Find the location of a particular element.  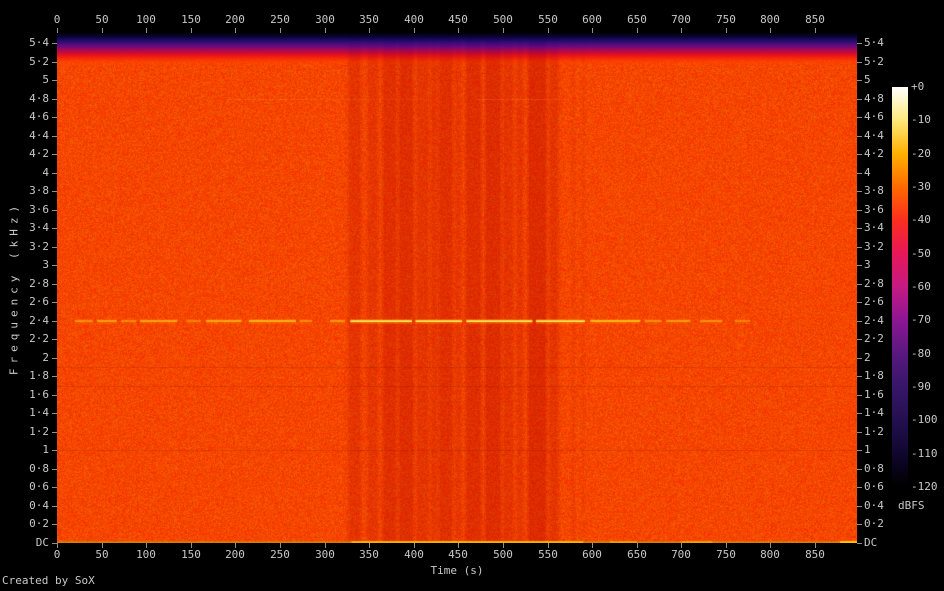

colorbar-tick-label: -50 is located at coordinates (921, 253).